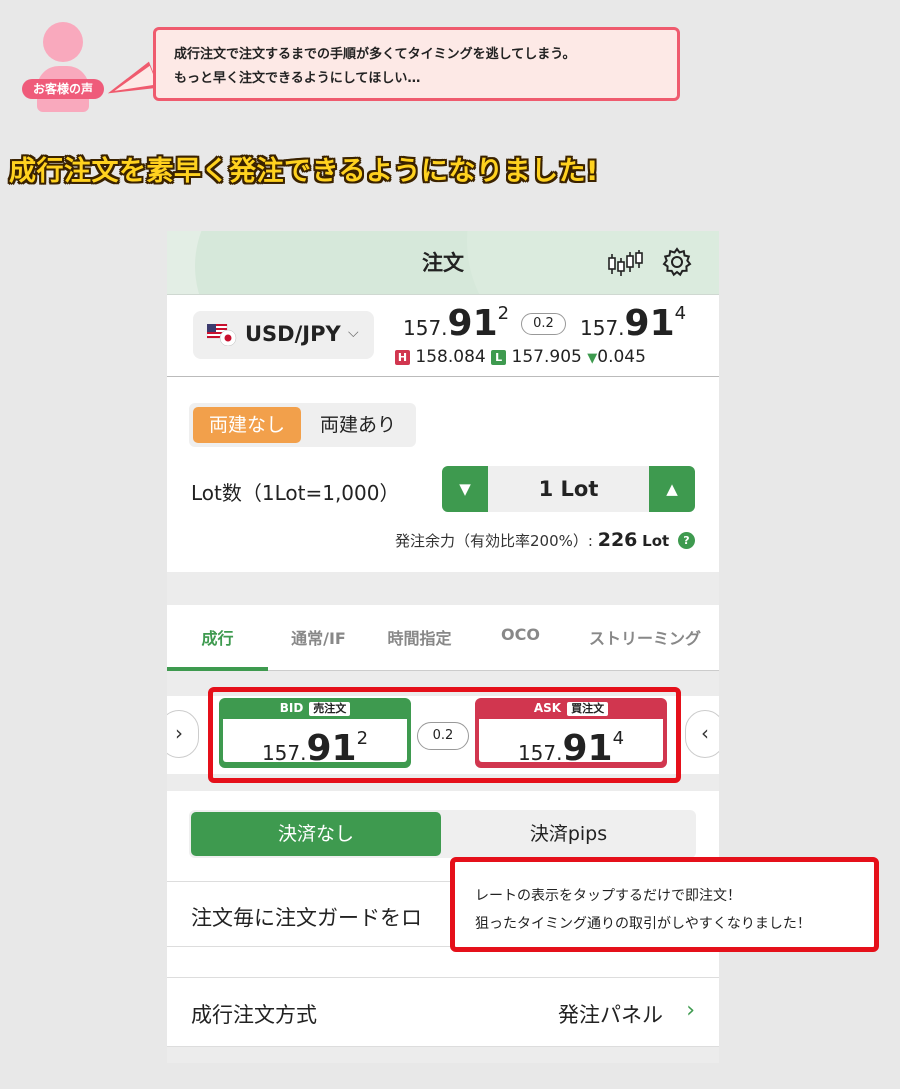 The height and width of the screenshot is (1089, 900). What do you see at coordinates (472, 323) in the screenshot?
I see `bid-price-main: 91` at bounding box center [472, 323].